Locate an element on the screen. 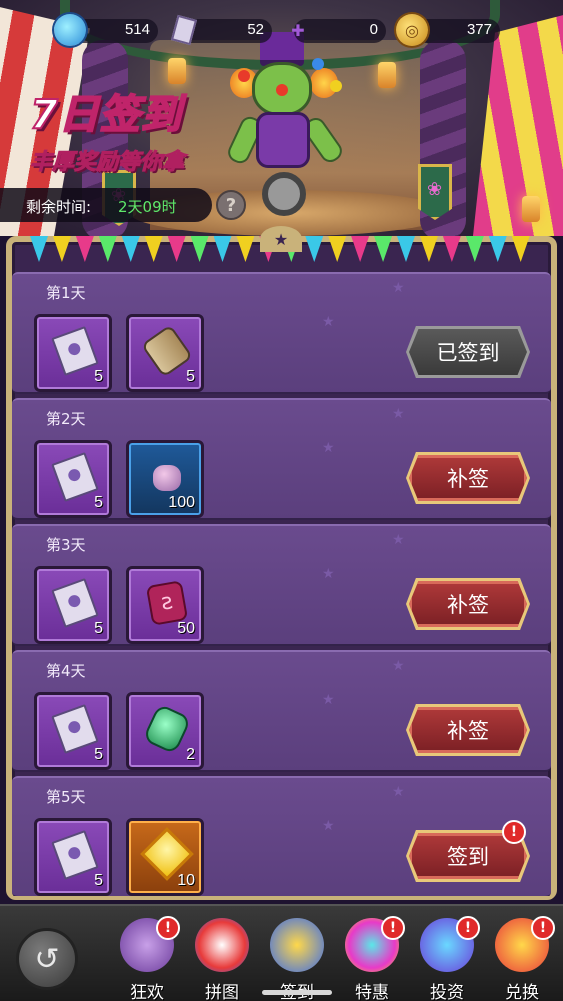  day-row: 第5天★★★510签到! is located at coordinates (281, 836).